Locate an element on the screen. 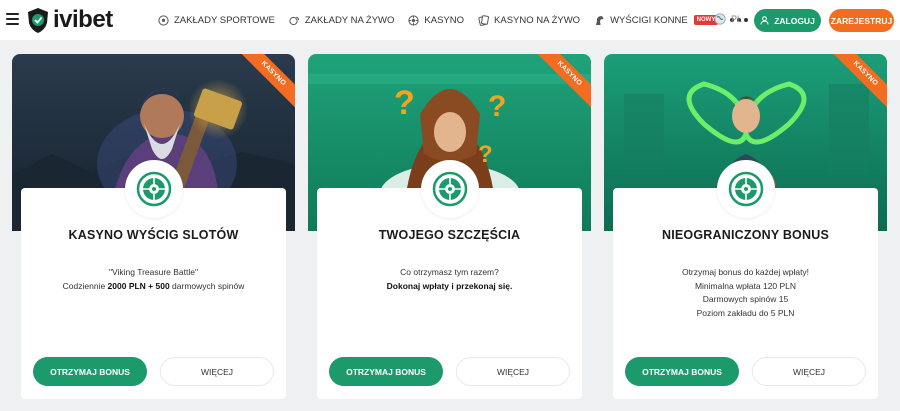 The width and height of the screenshot is (900, 411). login-label: ZALOGUJ is located at coordinates (794, 20).